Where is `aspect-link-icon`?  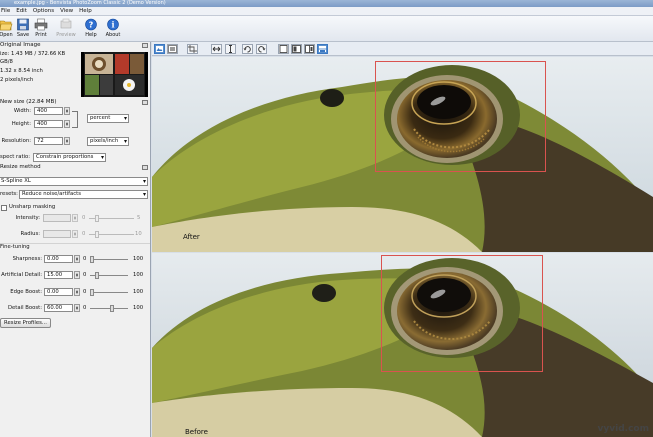 aspect-link-icon is located at coordinates (75, 119).